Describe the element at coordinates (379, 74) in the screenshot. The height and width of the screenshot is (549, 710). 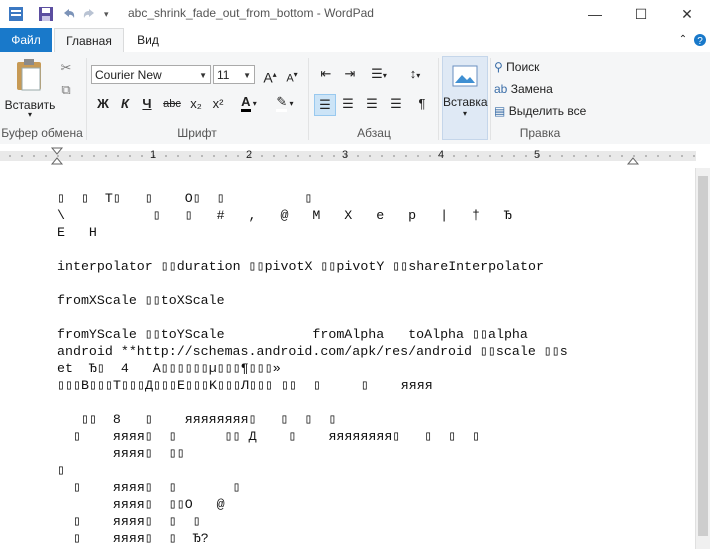
I see `bullets-icon: ☰▾` at that location.